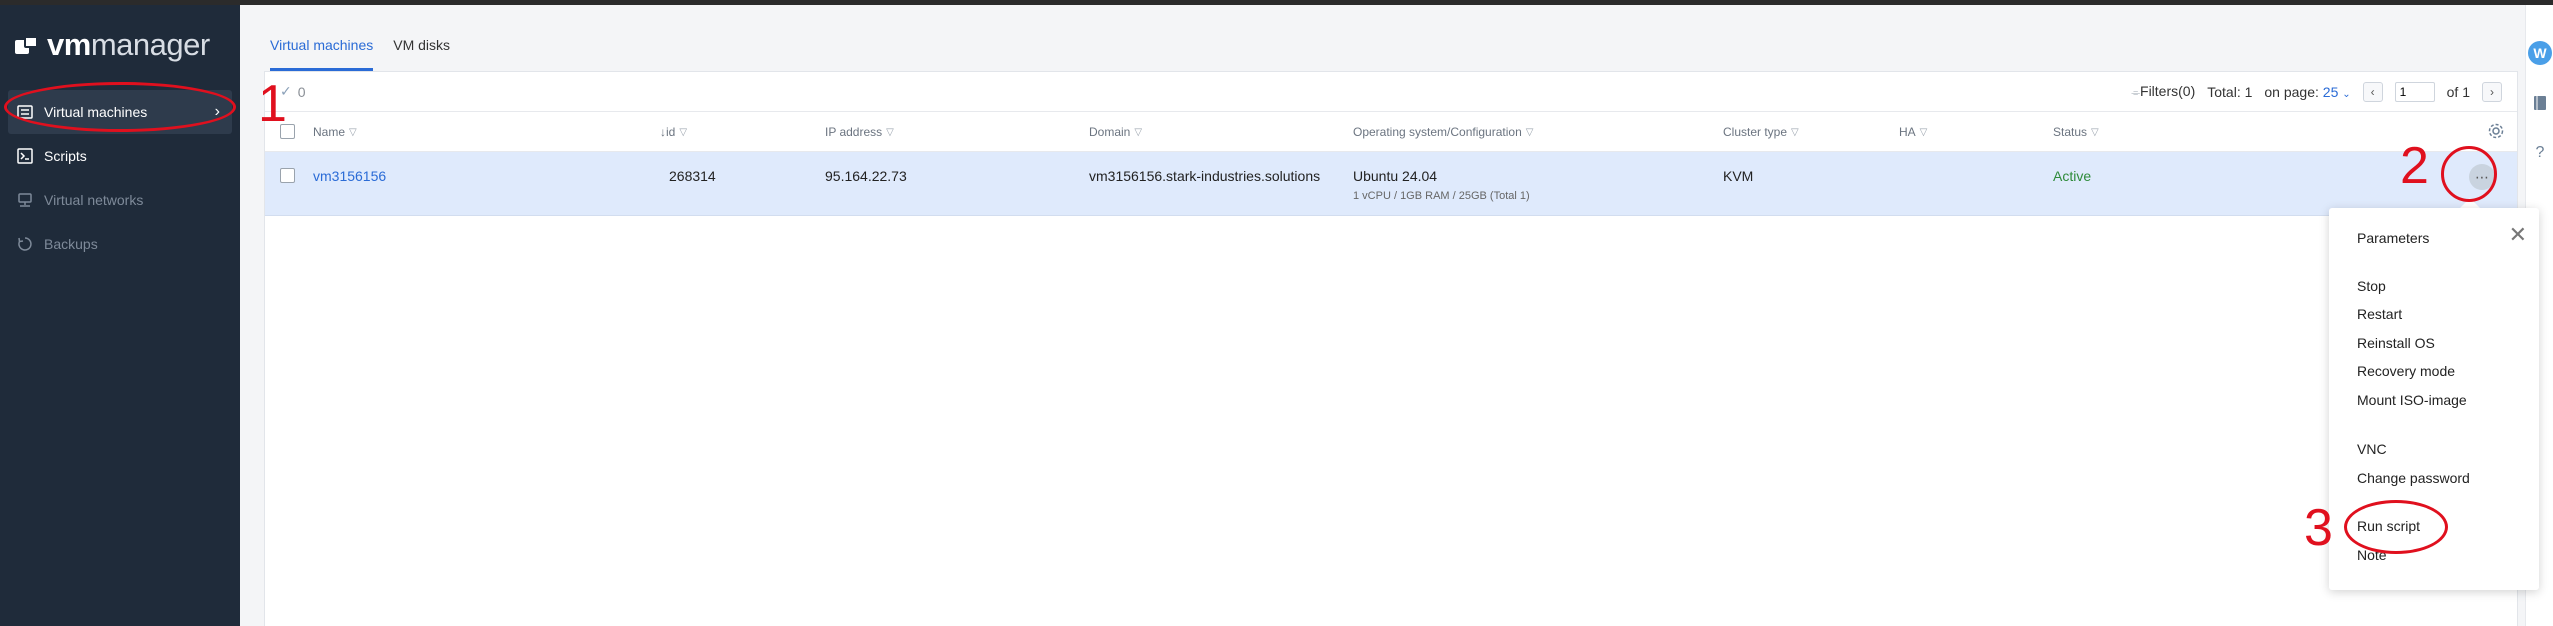  I want to click on sidebar-item-virtual-networks: Virtual networks, so click(120, 200).